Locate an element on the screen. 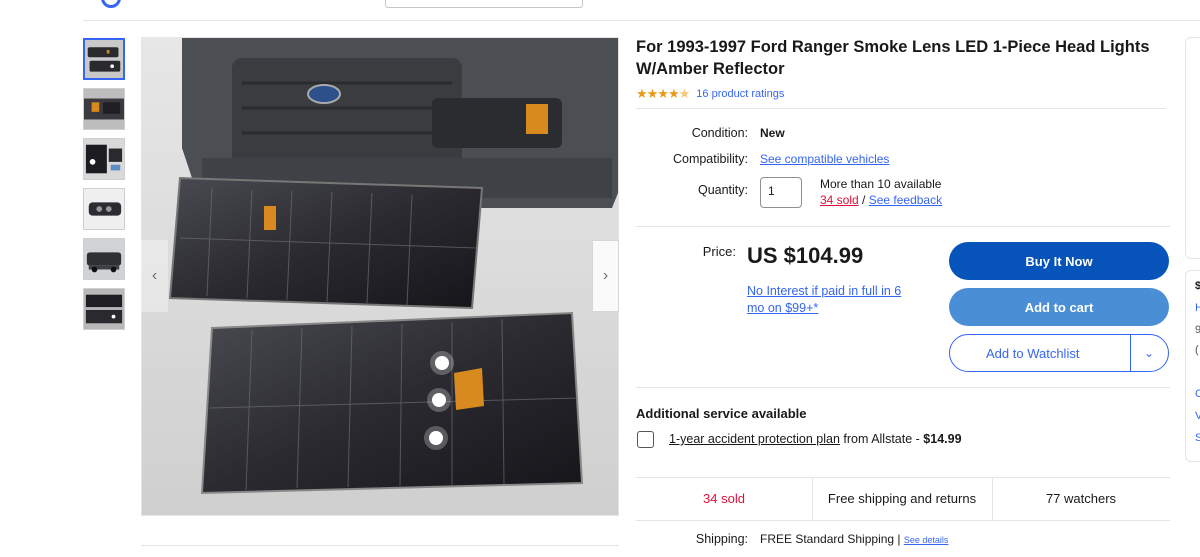  side-fragment: V is located at coordinates (1197, 416).